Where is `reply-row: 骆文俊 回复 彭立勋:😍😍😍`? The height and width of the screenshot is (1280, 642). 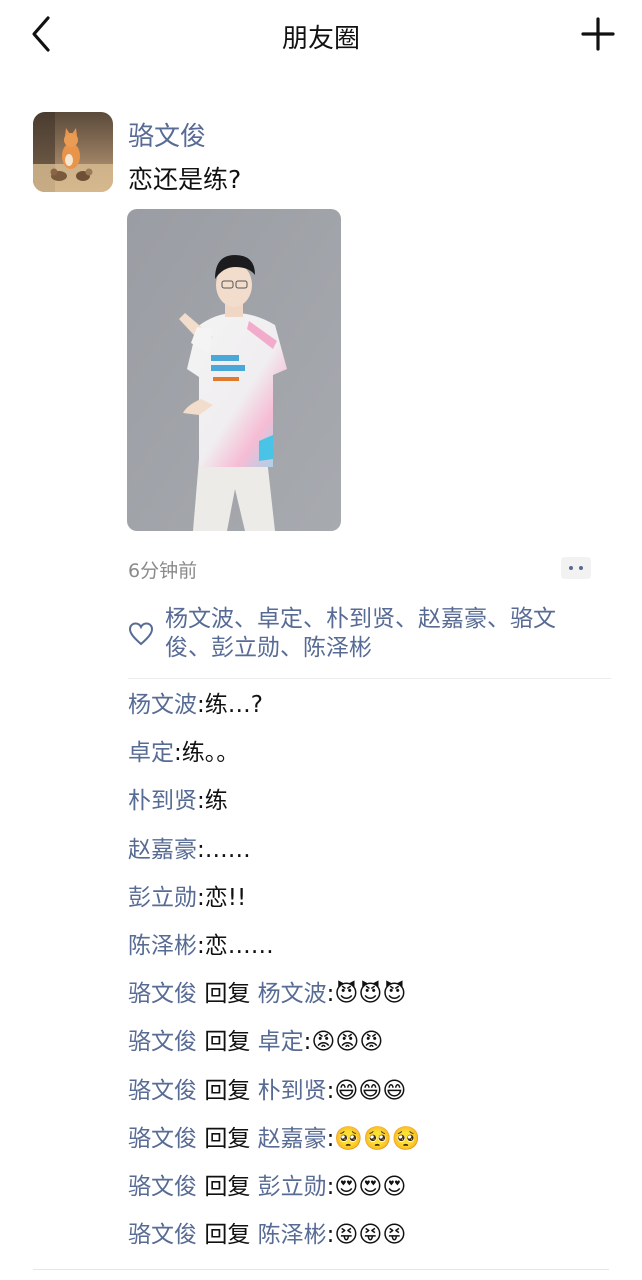 reply-row: 骆文俊 回复 彭立勋:😍😍😍 is located at coordinates (368, 1196).